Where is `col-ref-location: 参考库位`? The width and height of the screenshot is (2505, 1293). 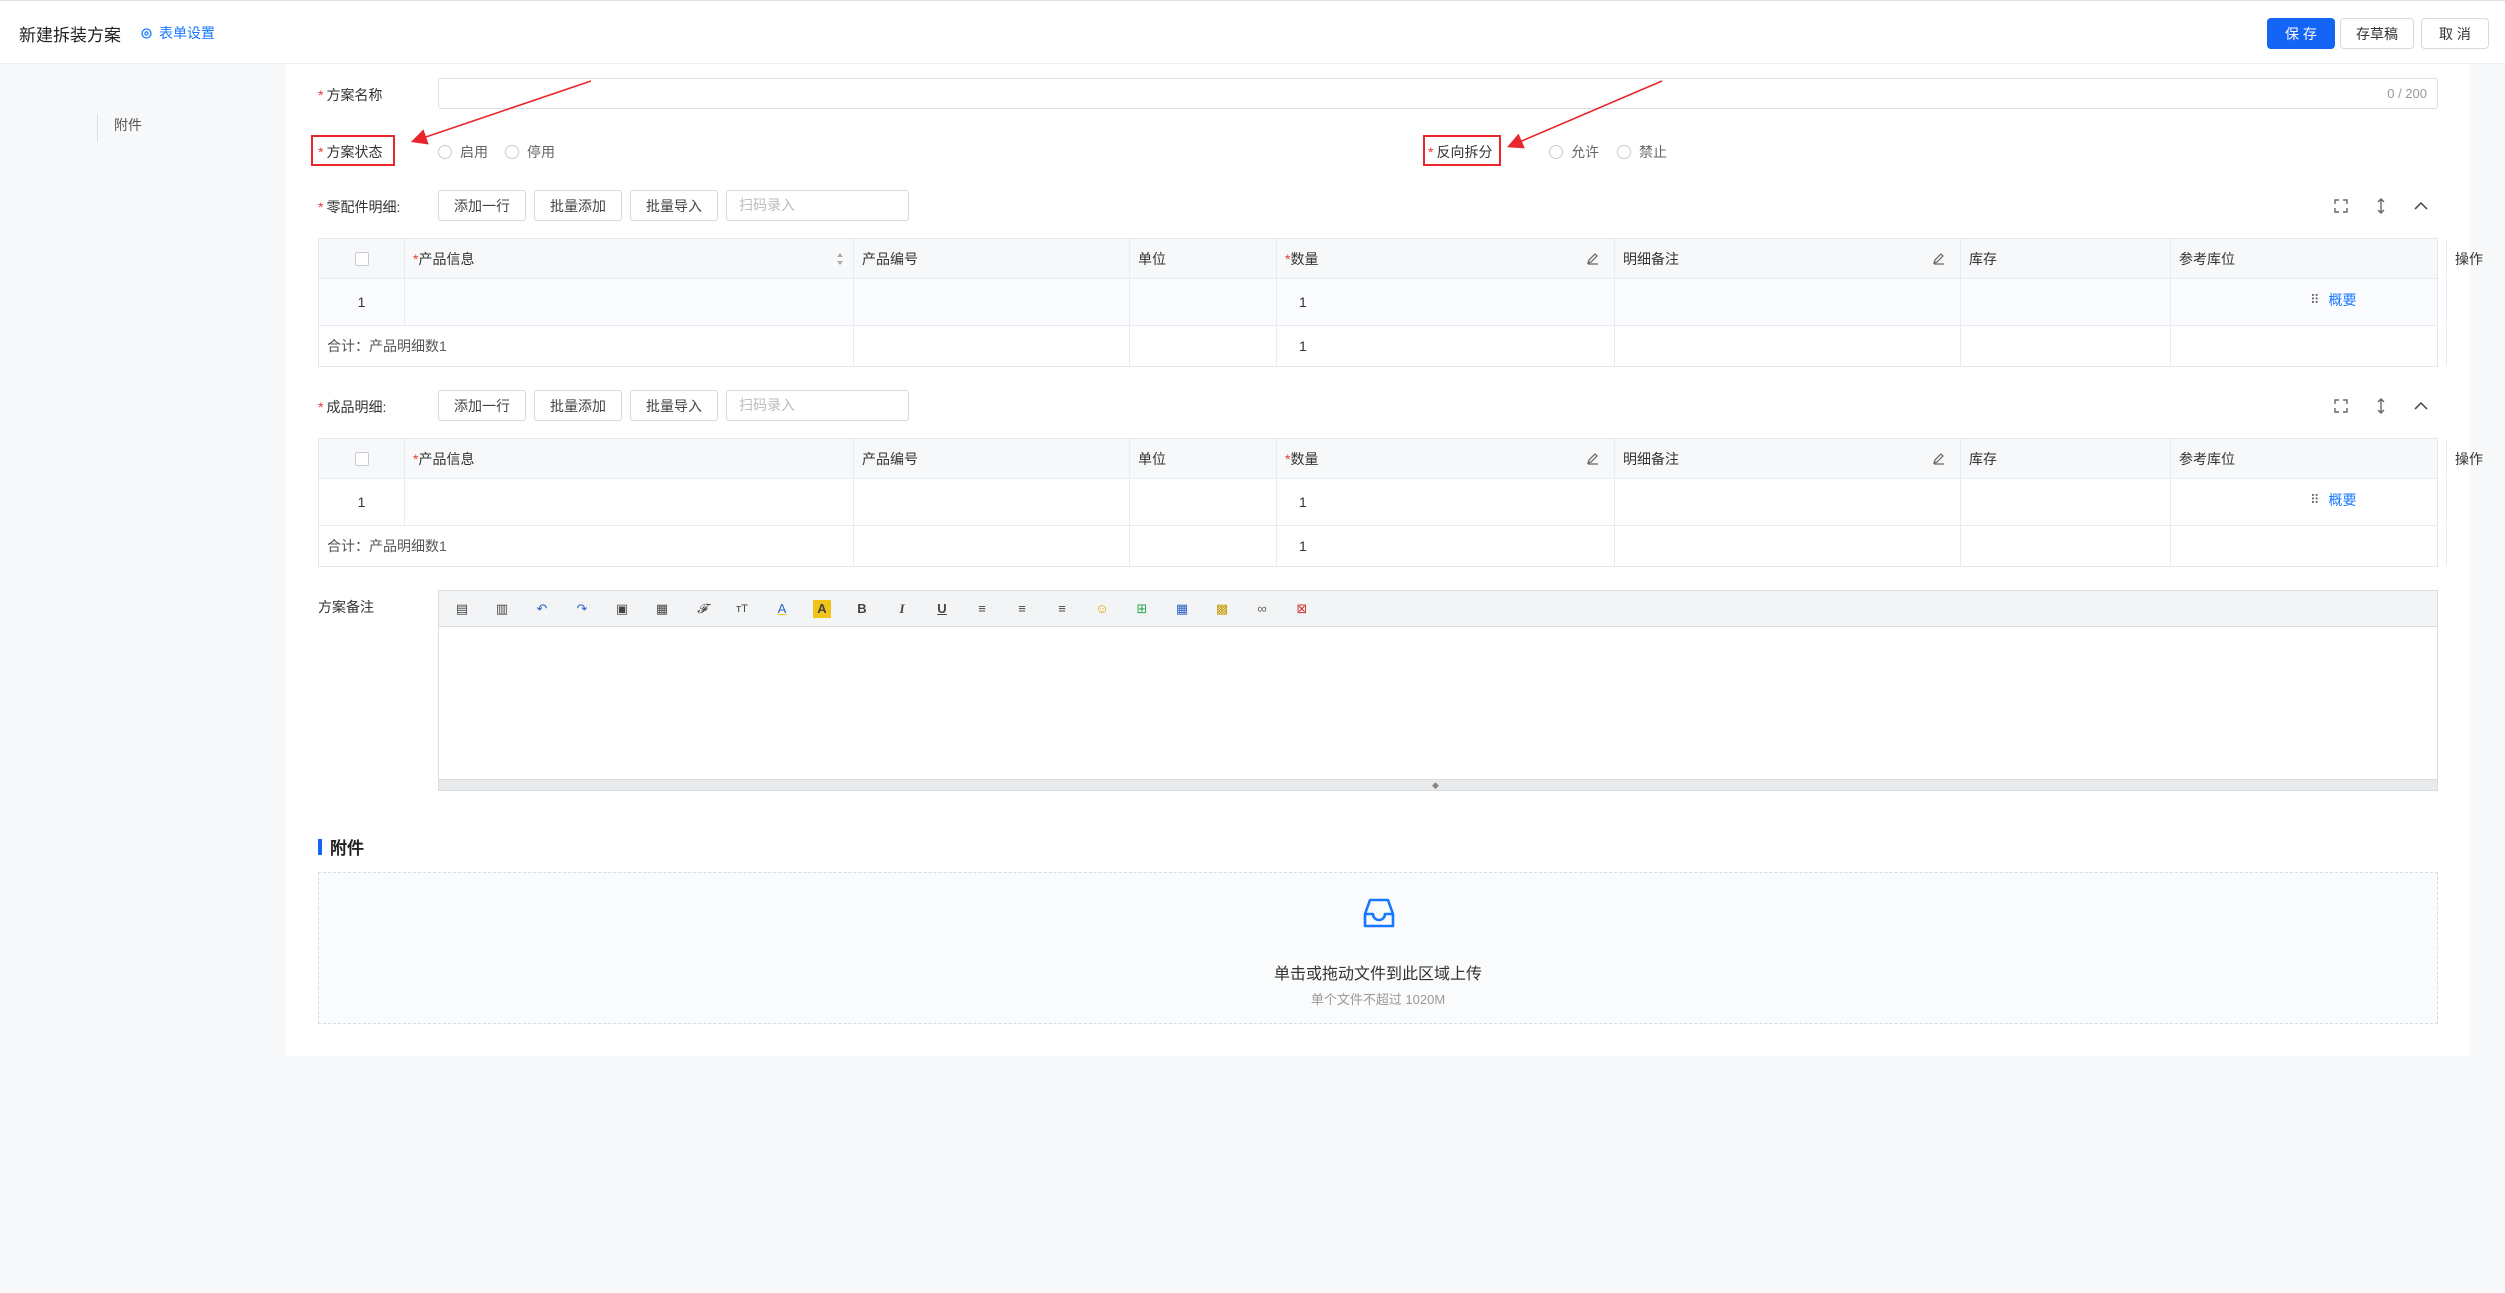
col-ref-location: 参考库位 is located at coordinates (2309, 458).